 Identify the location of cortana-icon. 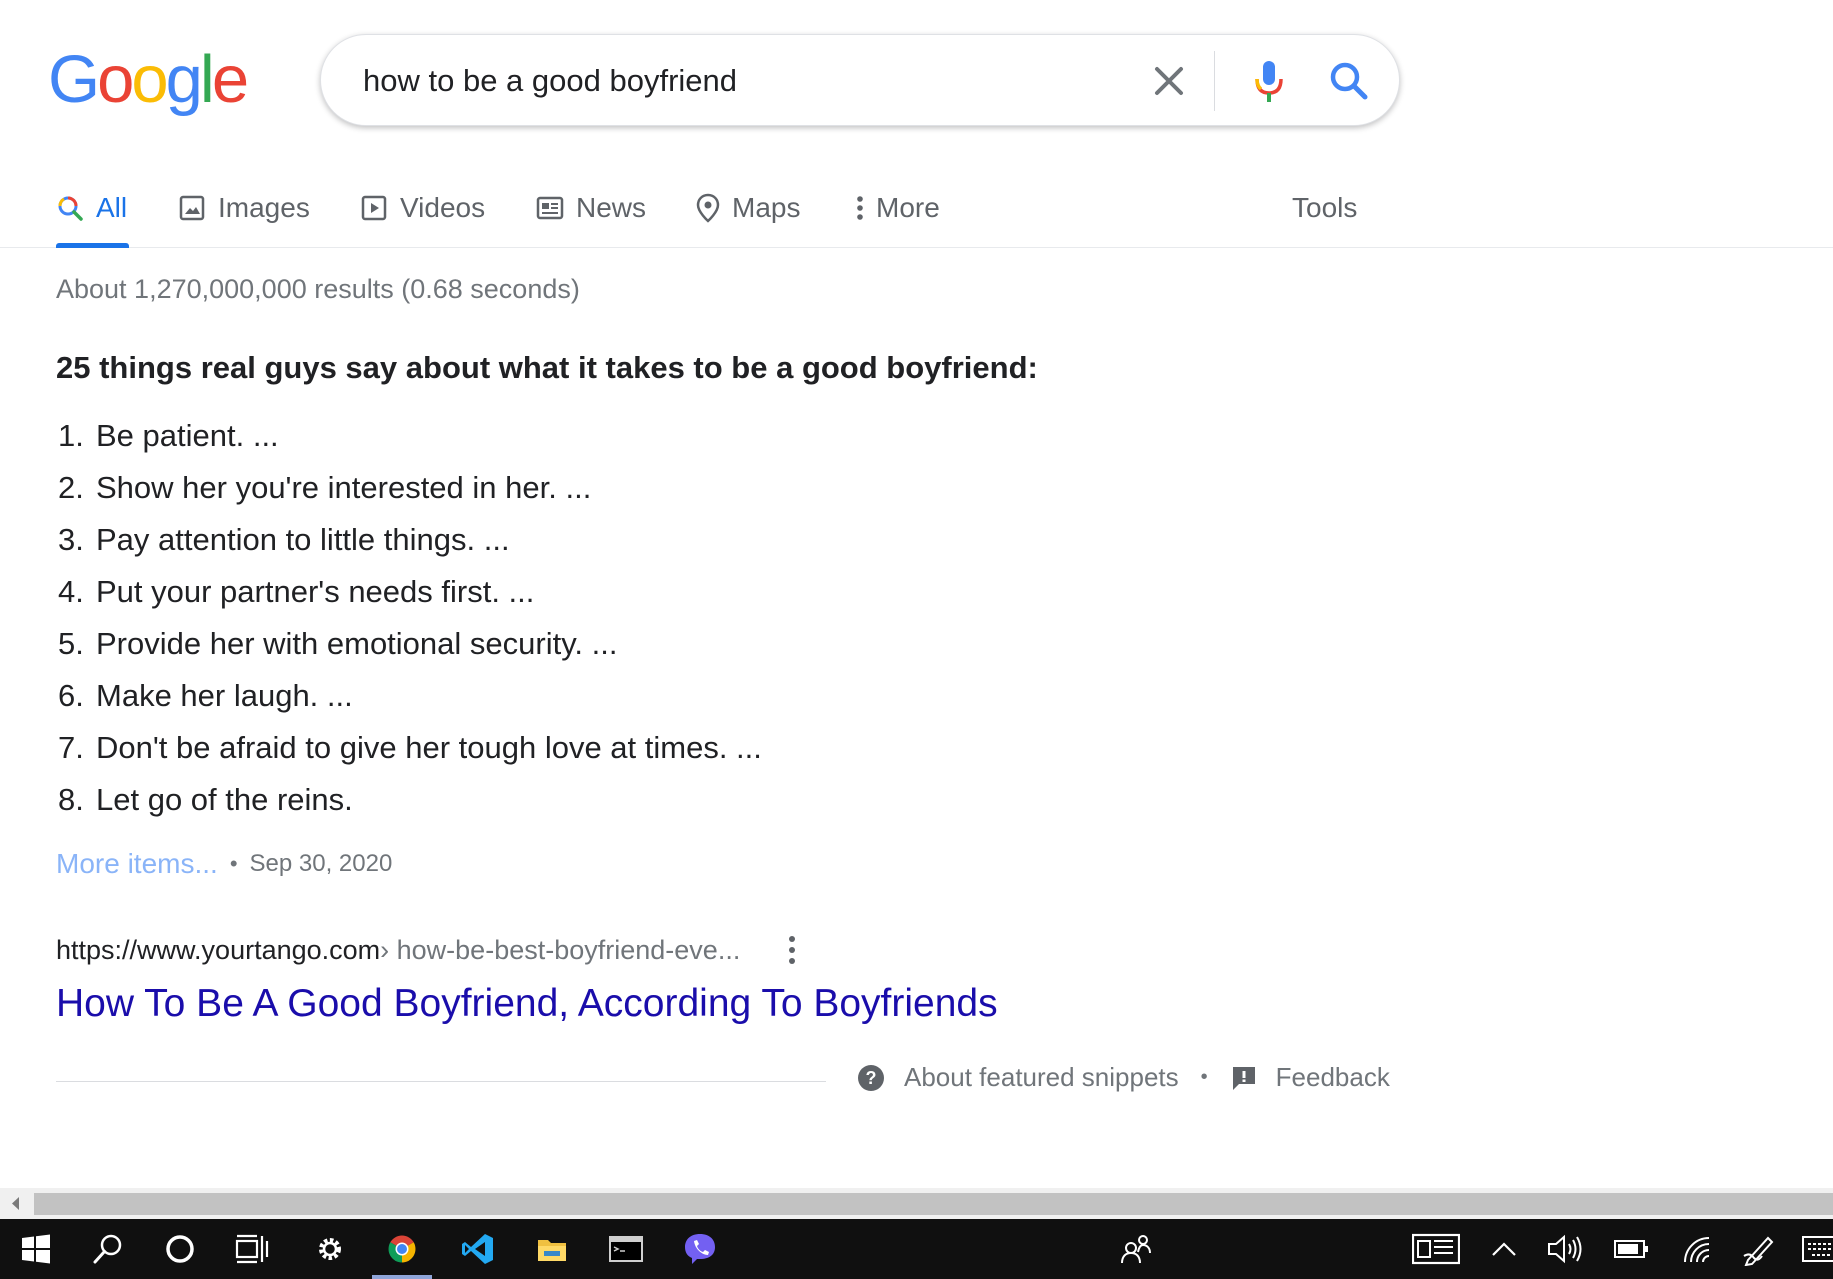
(180, 1249).